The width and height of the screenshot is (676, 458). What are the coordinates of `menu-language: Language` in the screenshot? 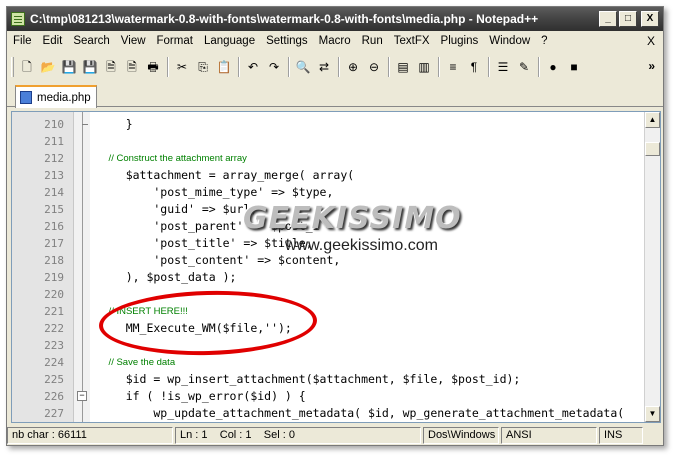 It's located at (229, 41).